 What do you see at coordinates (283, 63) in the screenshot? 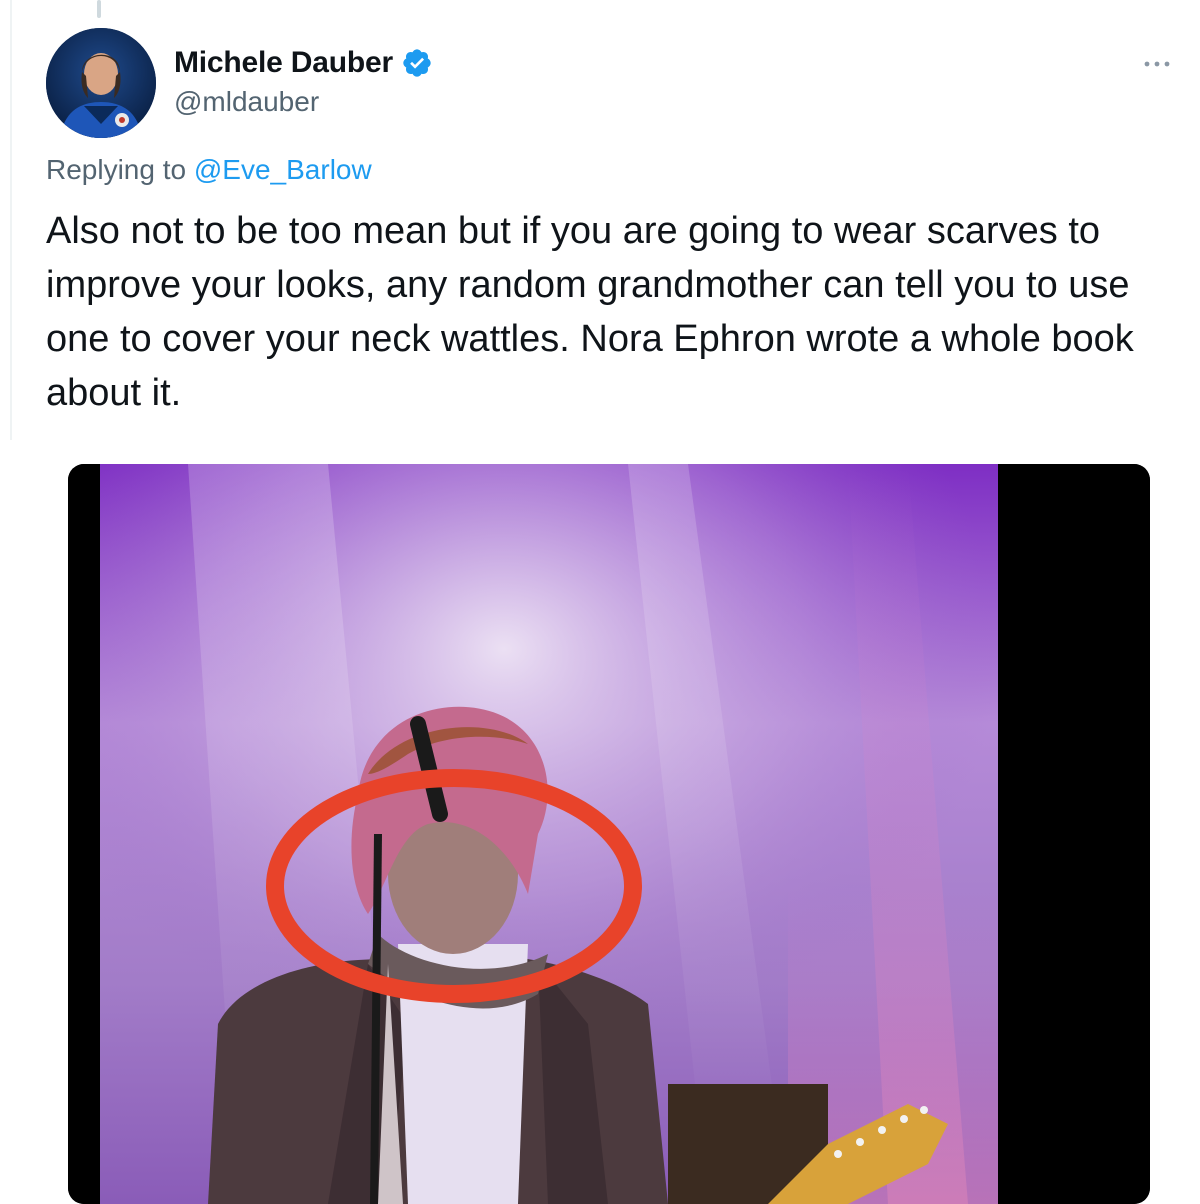
I see `author-display-name: Michele Dauber` at bounding box center [283, 63].